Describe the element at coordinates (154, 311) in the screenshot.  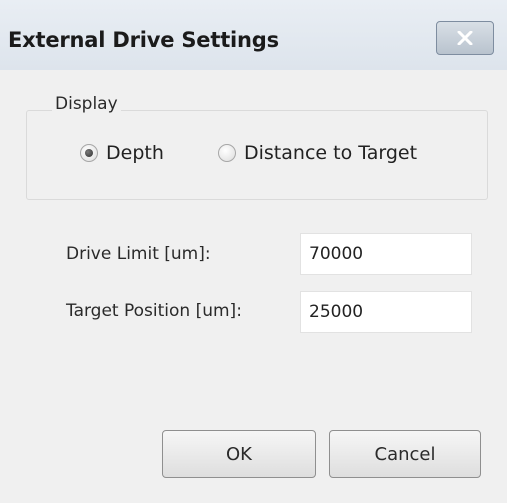
I see `target-position-label: Target Position [um]:` at that location.